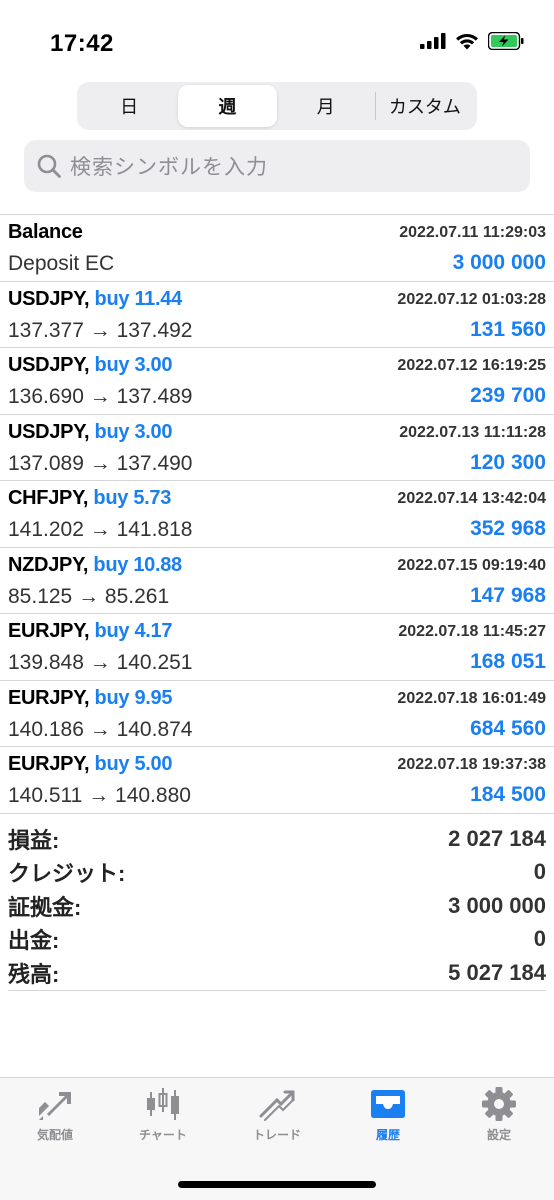  Describe the element at coordinates (277, 973) in the screenshot. I see `summary-balance: 残高: 5 027 184` at that location.